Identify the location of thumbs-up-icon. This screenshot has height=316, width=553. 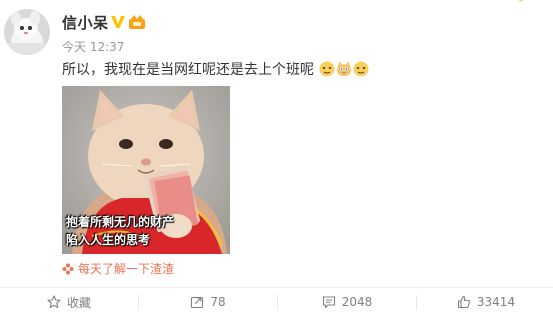
(463, 302).